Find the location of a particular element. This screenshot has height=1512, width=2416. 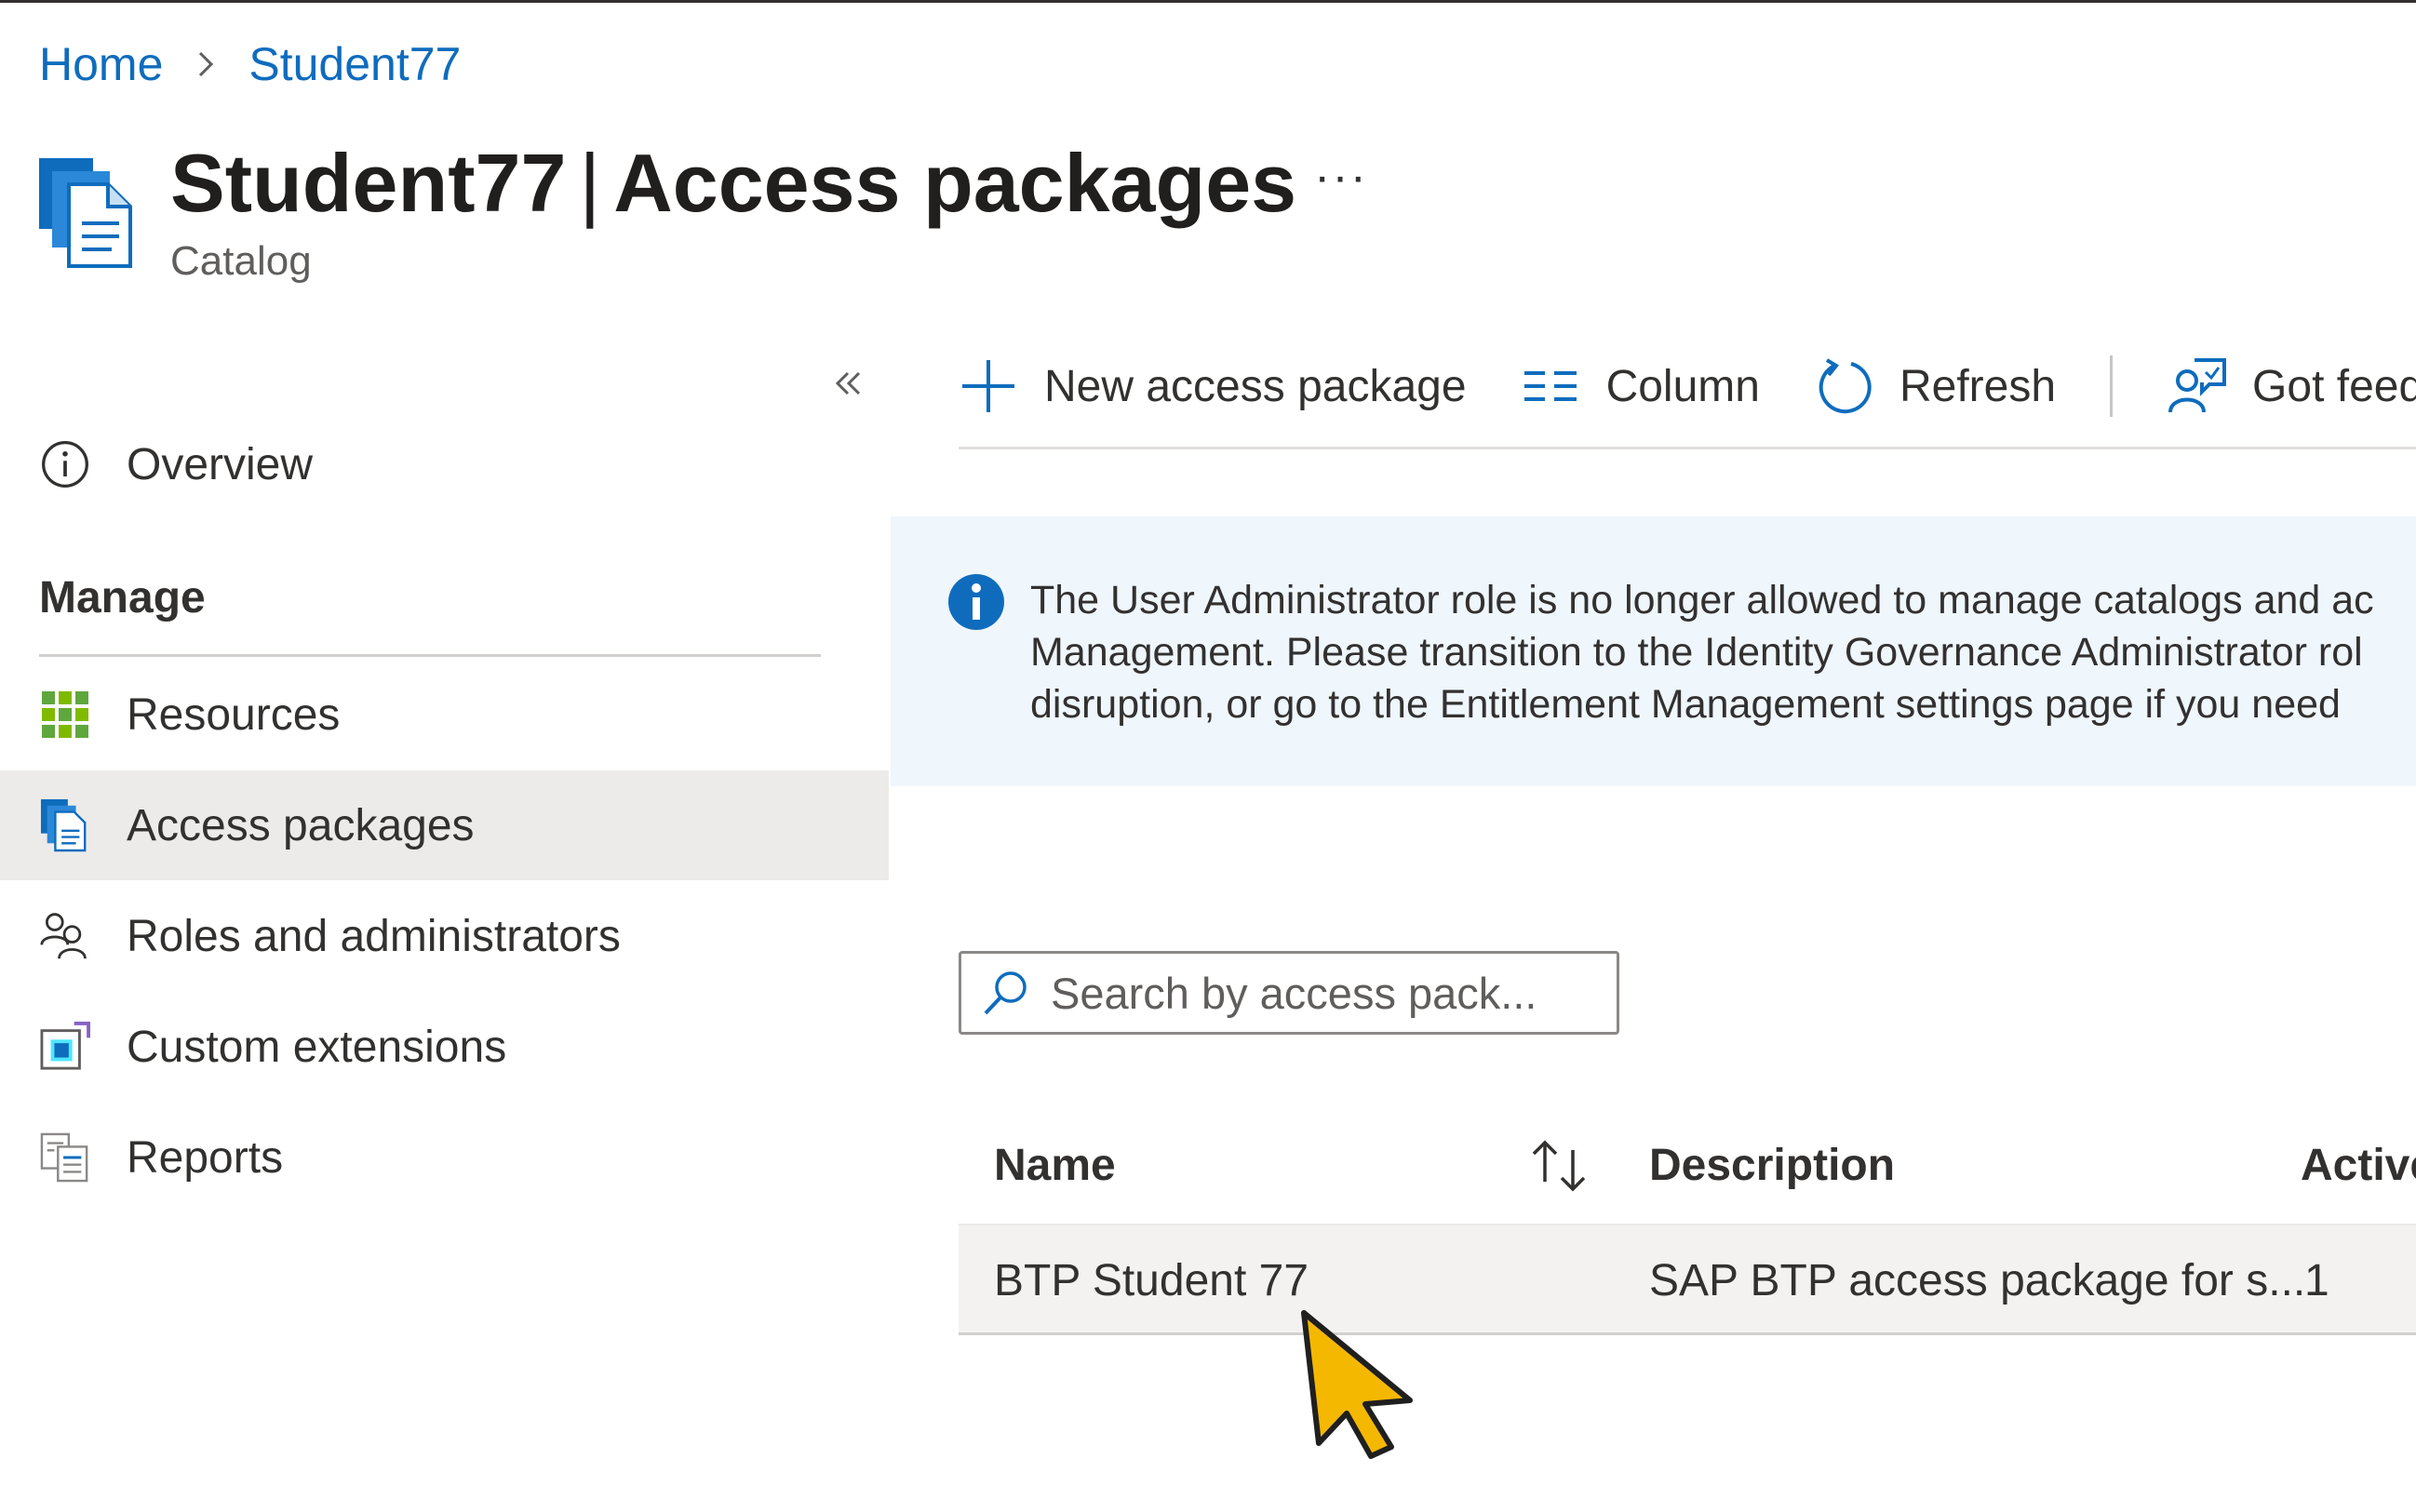

page-subtitle: Catalog is located at coordinates (241, 261).